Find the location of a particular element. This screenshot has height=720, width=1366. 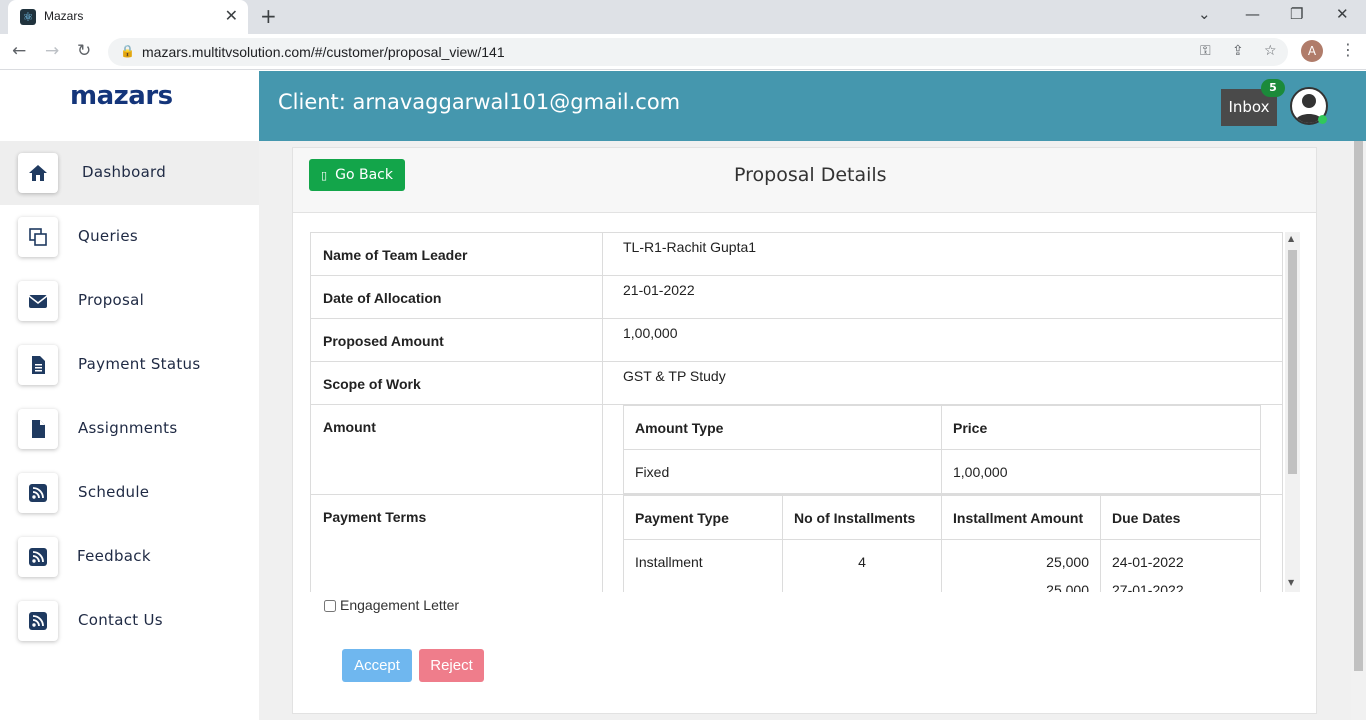

back-icon: ← is located at coordinates (19, 51).